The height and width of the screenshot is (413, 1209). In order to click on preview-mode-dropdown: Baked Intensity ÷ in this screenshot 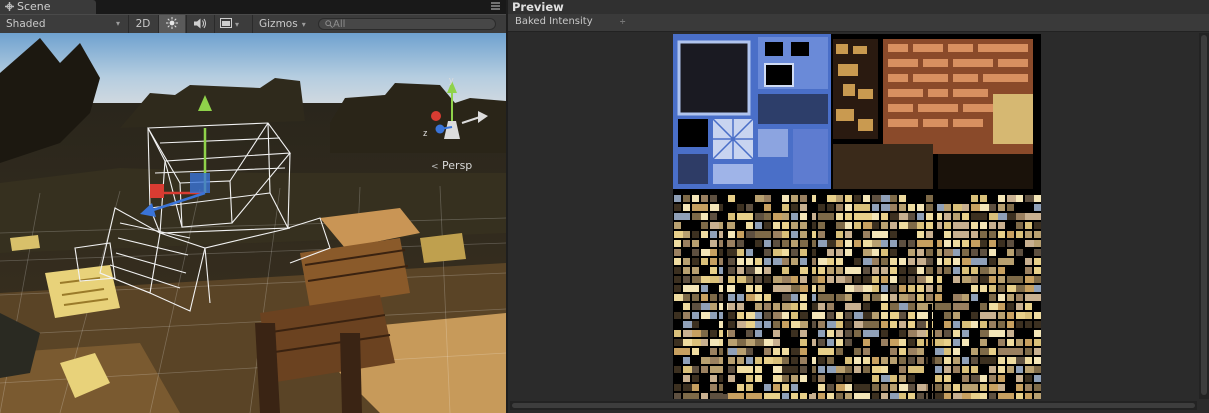, I will do `click(571, 22)`.